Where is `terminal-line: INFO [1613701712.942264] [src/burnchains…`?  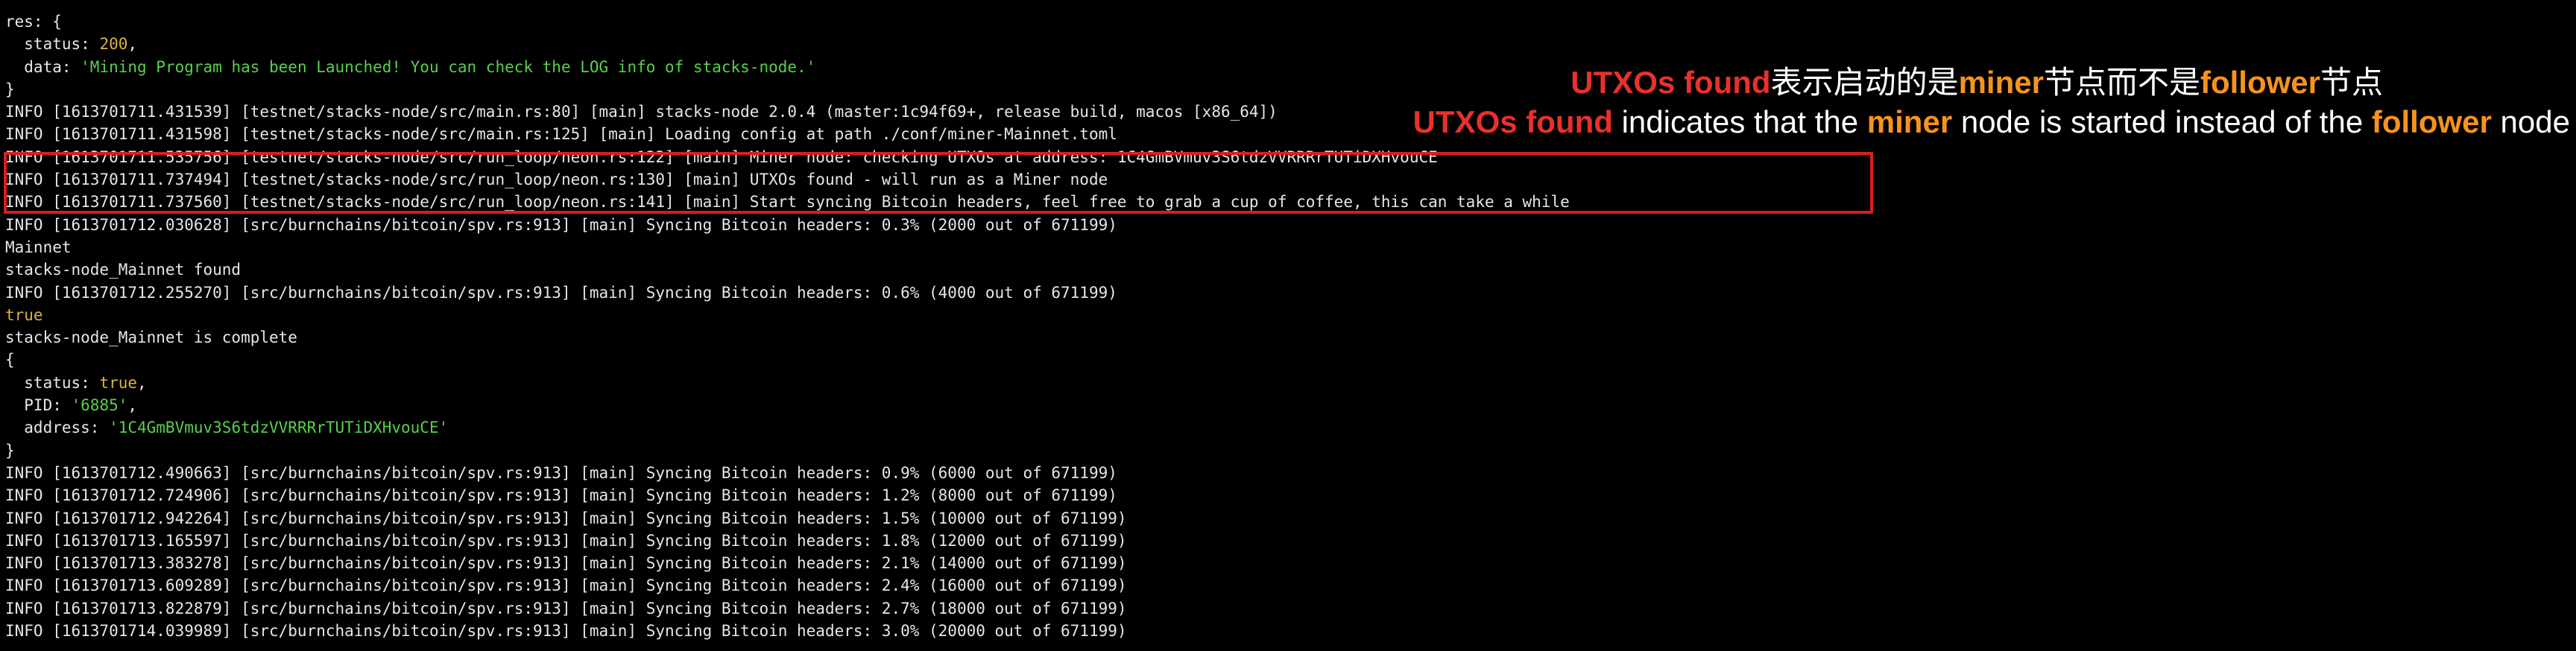
terminal-line: INFO [1613701712.942264] [src/burnchains… is located at coordinates (787, 518).